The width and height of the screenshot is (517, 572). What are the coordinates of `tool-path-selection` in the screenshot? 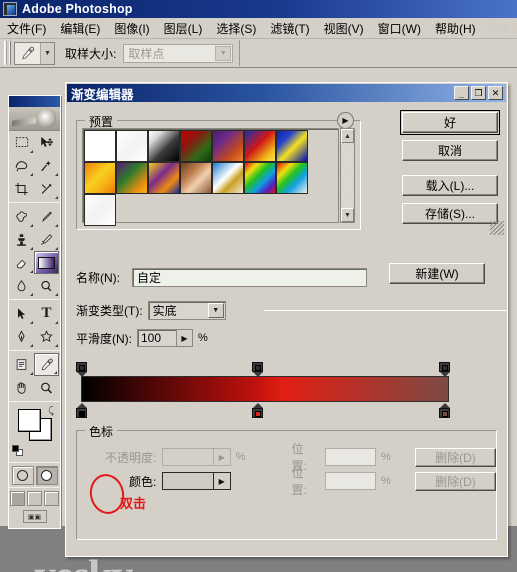 It's located at (21, 313).